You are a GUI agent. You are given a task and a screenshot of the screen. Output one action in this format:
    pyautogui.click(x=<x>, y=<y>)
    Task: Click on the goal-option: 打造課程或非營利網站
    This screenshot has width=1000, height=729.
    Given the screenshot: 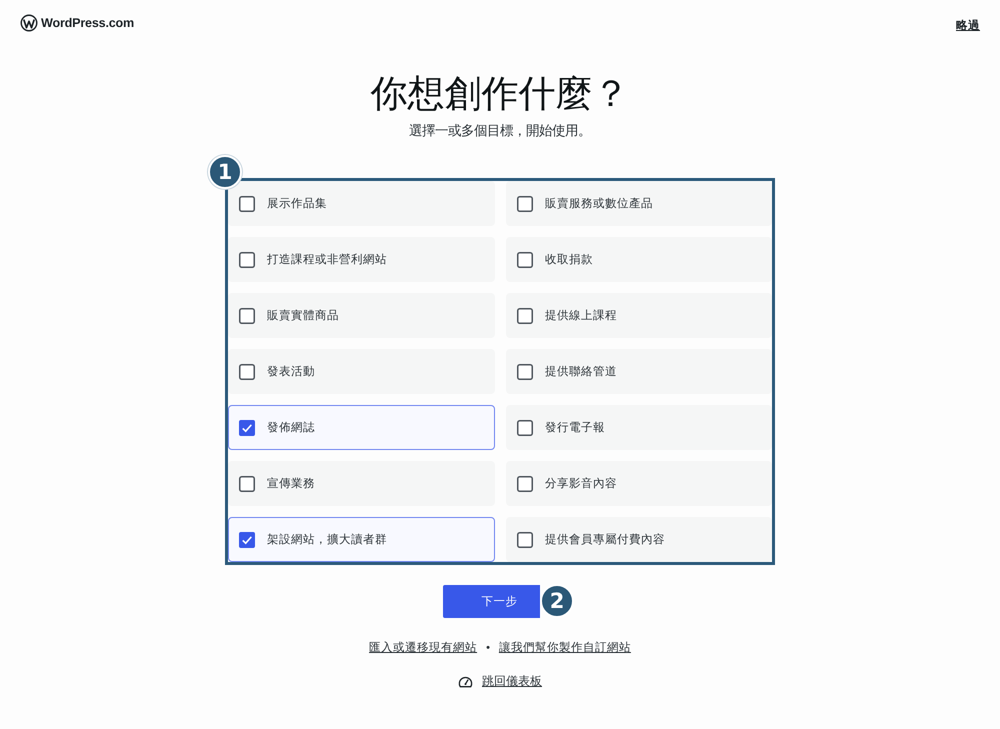 What is the action you would take?
    pyautogui.click(x=361, y=259)
    